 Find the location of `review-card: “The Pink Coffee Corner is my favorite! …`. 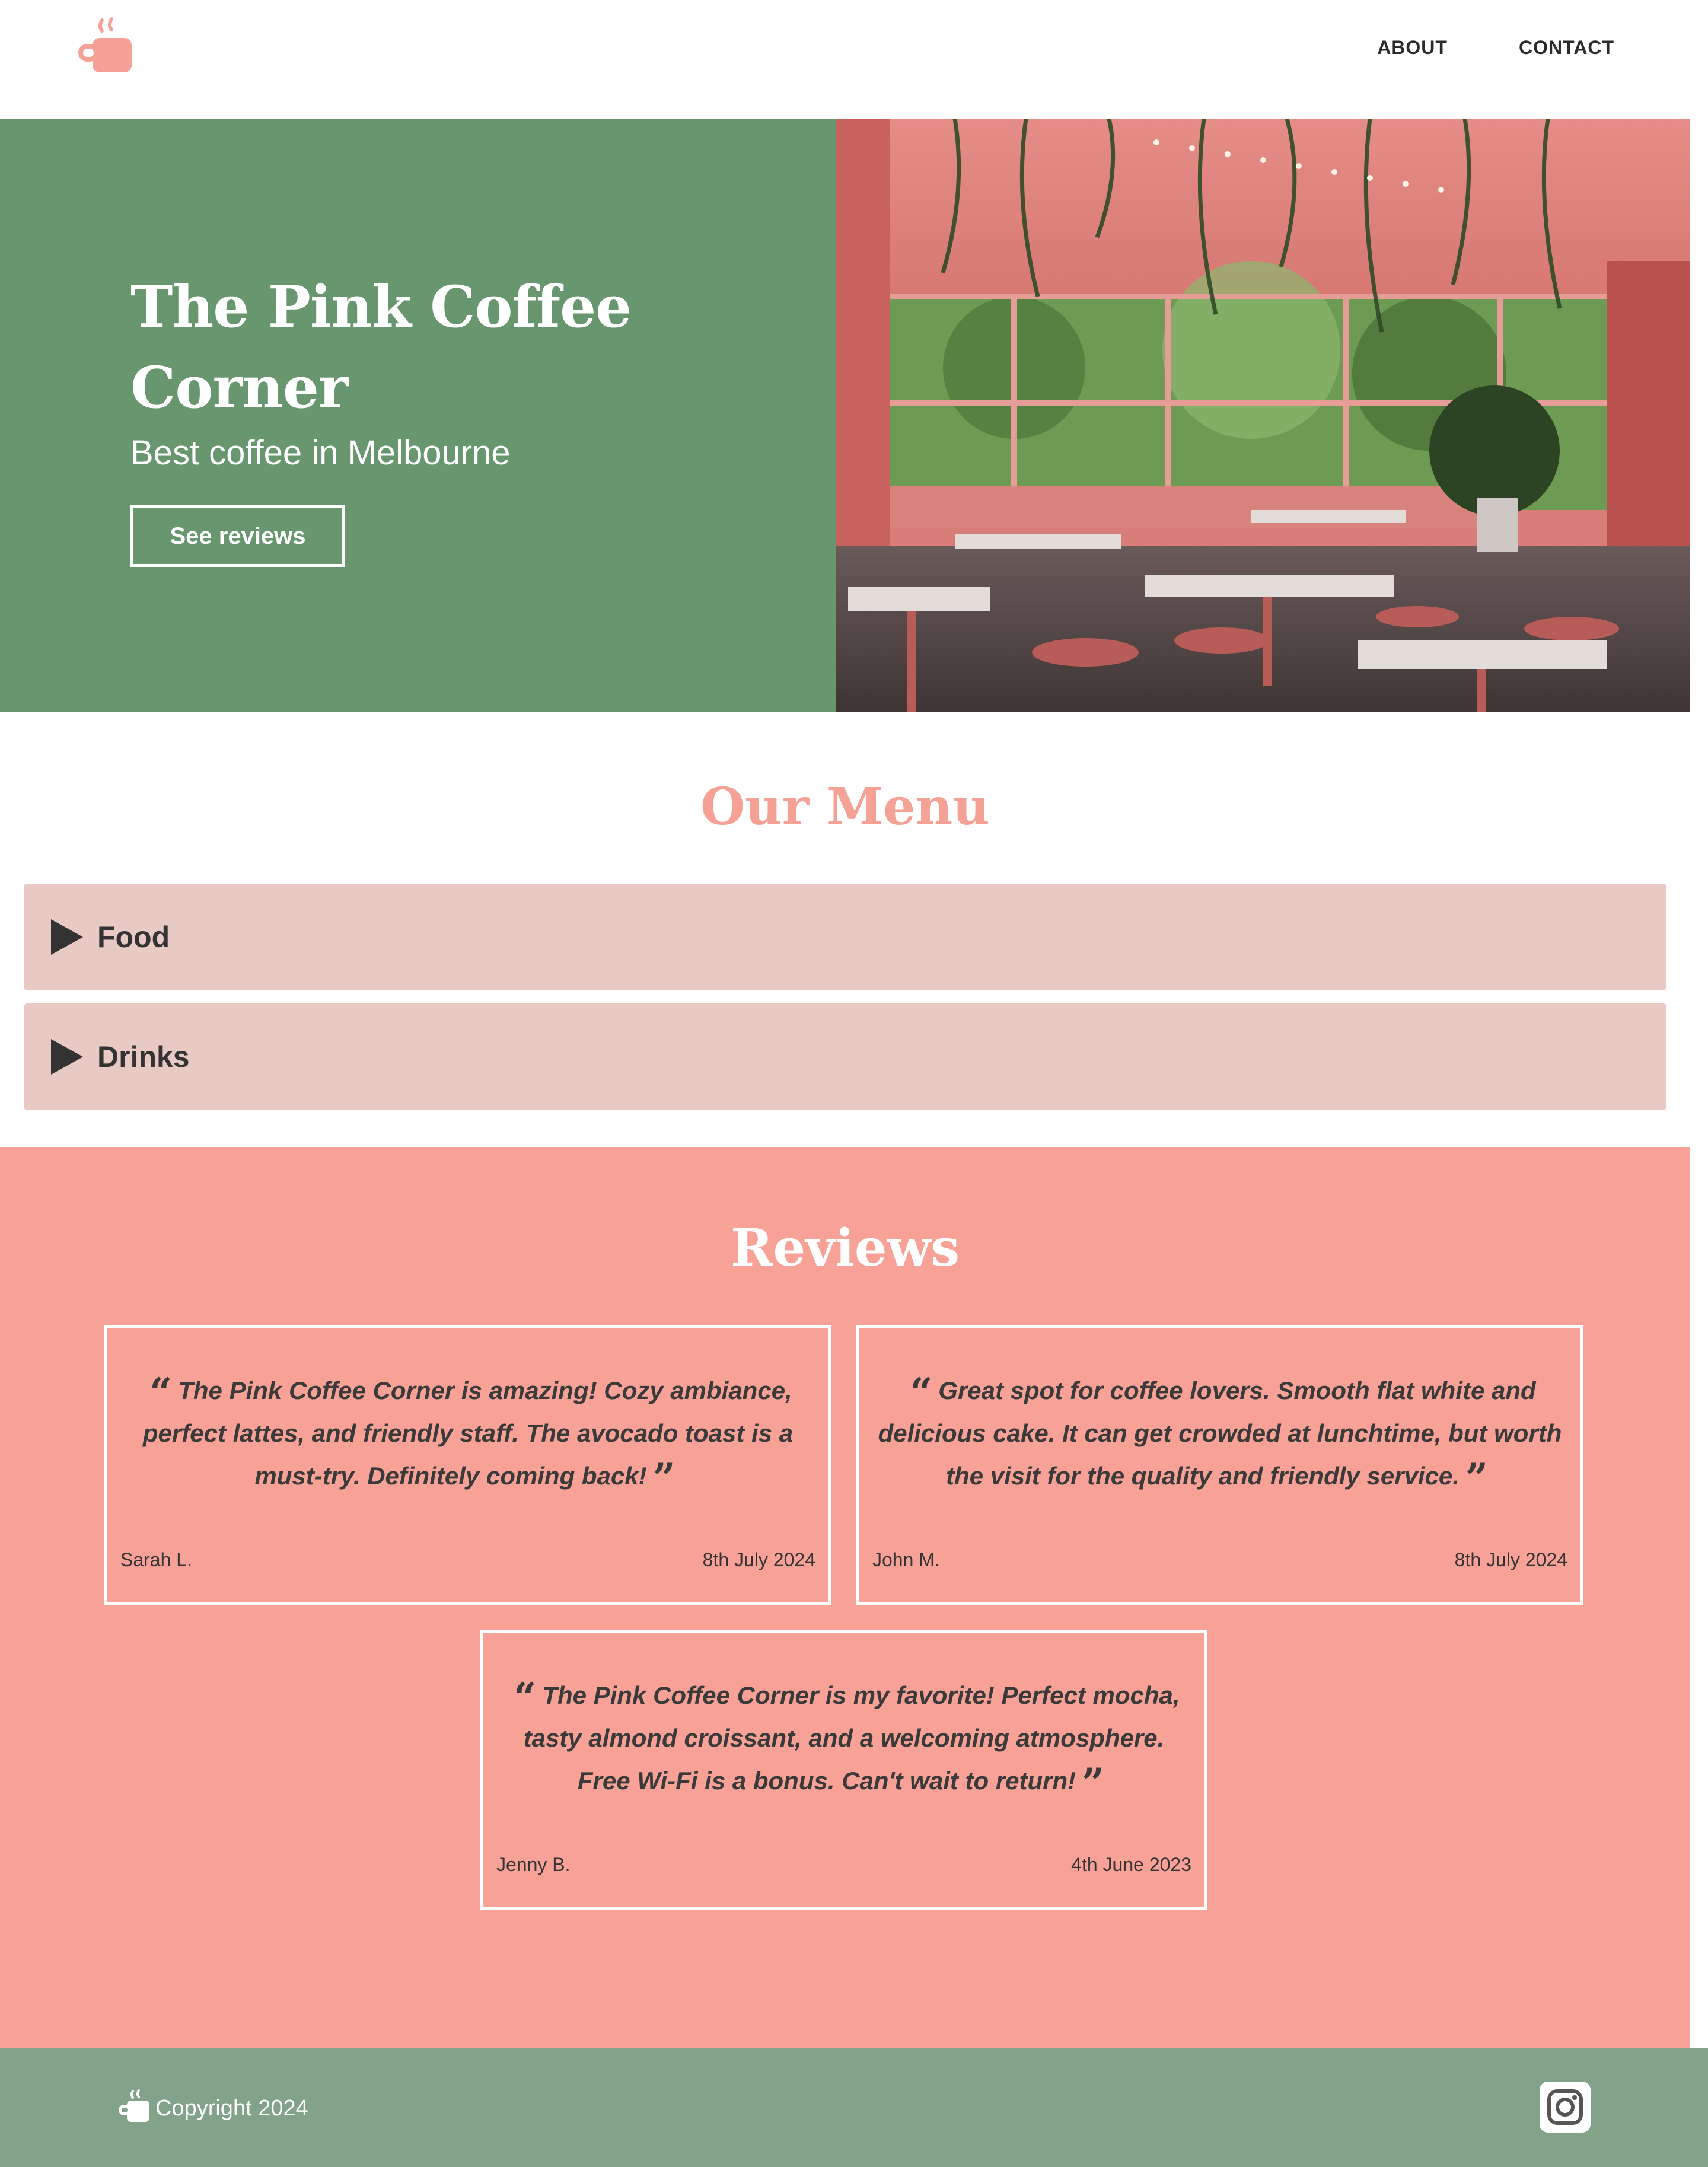

review-card: “The Pink Coffee Corner is my favorite! … is located at coordinates (844, 1770).